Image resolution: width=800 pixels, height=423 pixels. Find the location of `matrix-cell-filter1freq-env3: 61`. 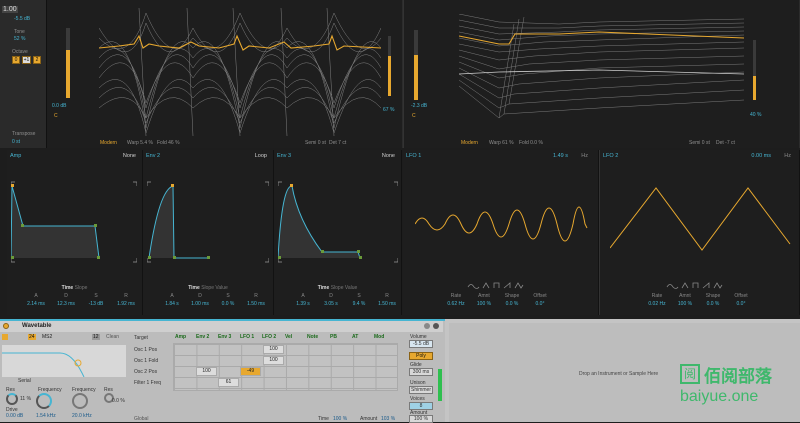

matrix-cell-filter1freq-env3: 61 is located at coordinates (228, 382).